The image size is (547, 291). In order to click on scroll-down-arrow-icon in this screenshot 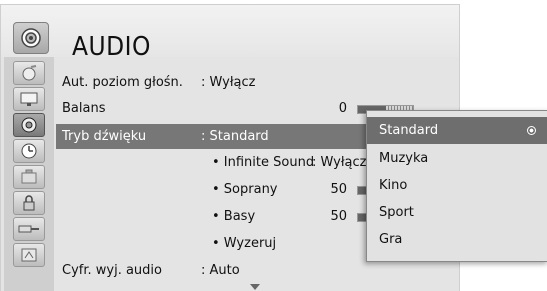, I will do `click(255, 287)`.